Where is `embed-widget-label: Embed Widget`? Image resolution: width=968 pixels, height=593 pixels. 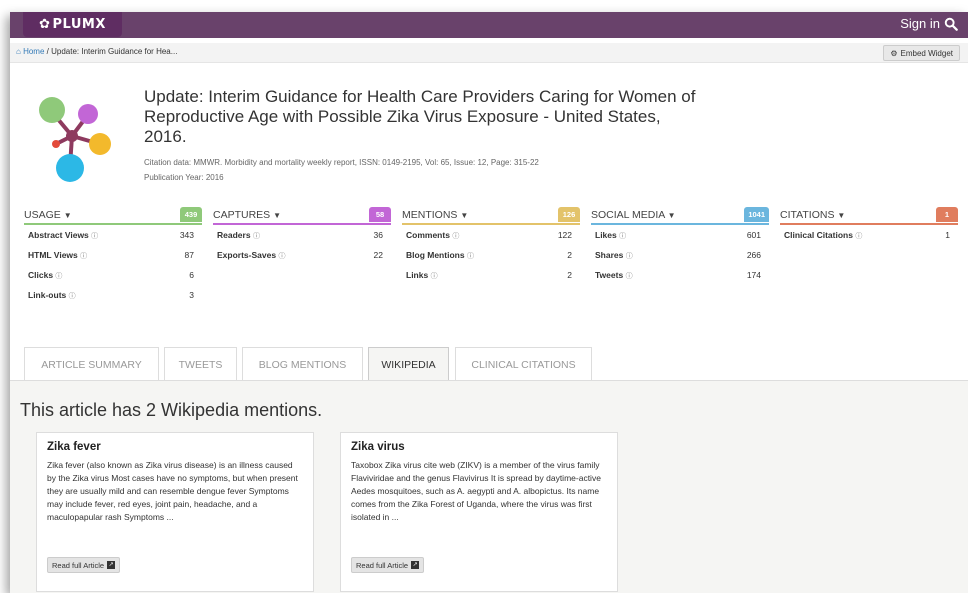 embed-widget-label: Embed Widget is located at coordinates (926, 53).